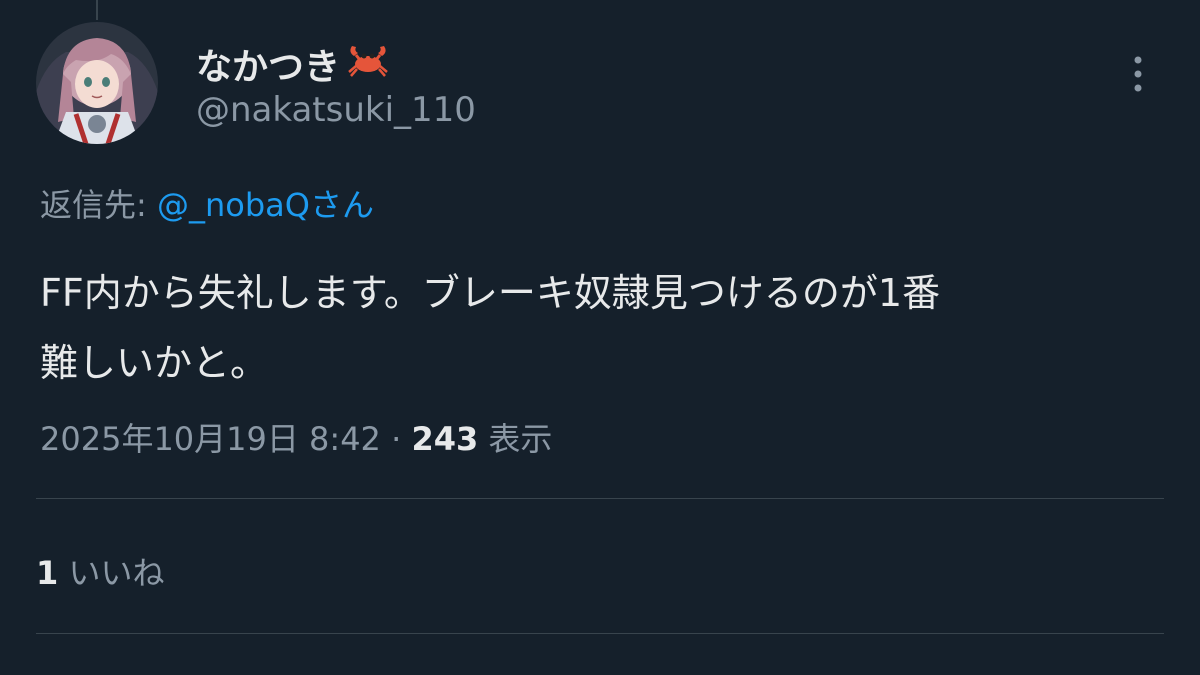 This screenshot has height=675, width=1200. What do you see at coordinates (210, 439) in the screenshot?
I see `tweet-timestamp: 2025年10月19日 8:42` at bounding box center [210, 439].